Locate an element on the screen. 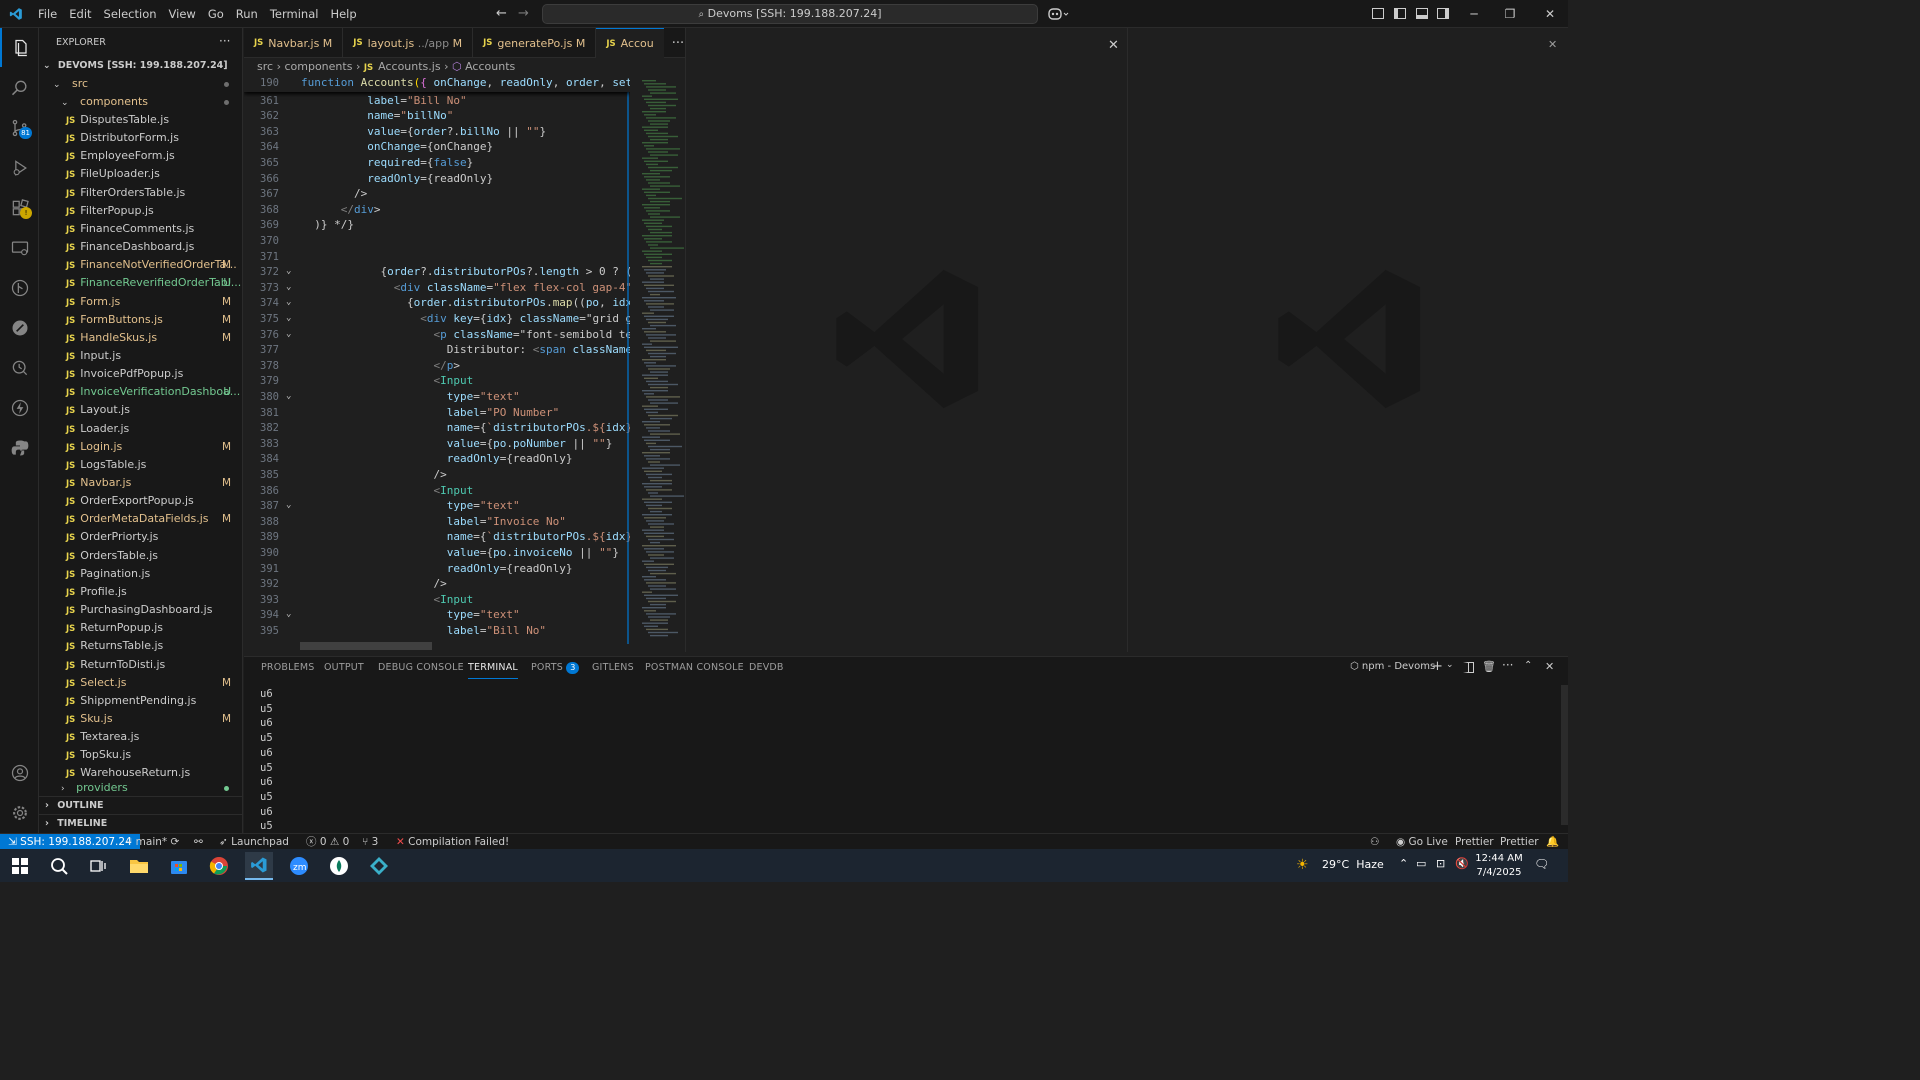  tab-terminal: TERMINAL is located at coordinates (493, 668).